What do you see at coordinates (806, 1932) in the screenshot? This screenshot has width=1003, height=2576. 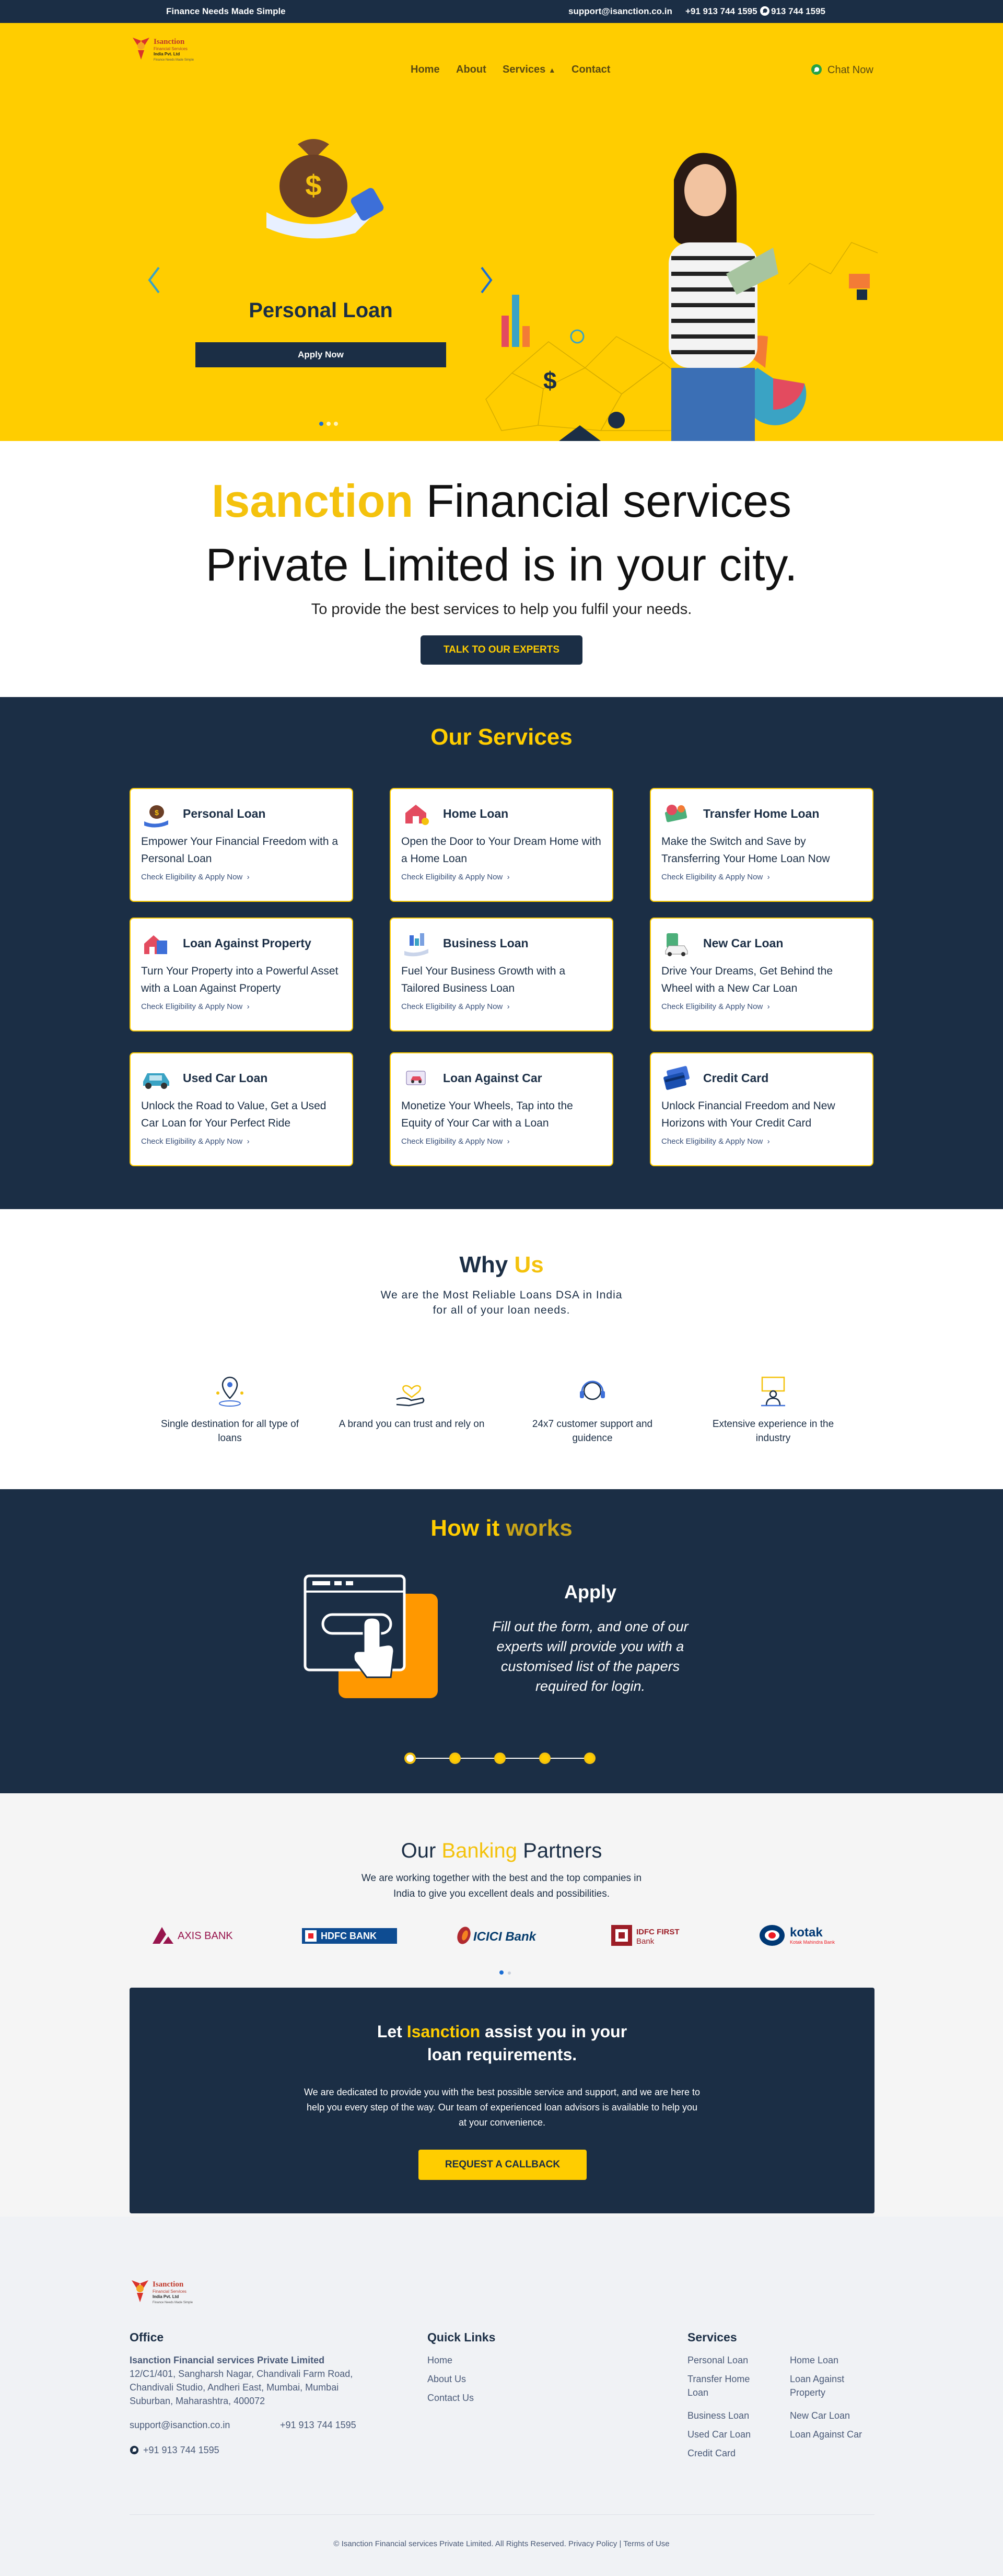 I see `svg-text: kotak` at bounding box center [806, 1932].